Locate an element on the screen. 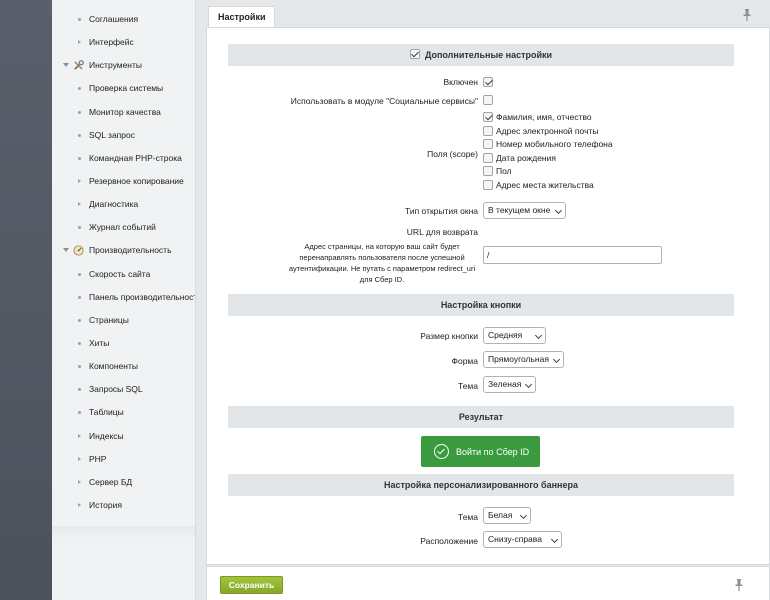 This screenshot has width=770, height=600. tools-icon is located at coordinates (79, 64).